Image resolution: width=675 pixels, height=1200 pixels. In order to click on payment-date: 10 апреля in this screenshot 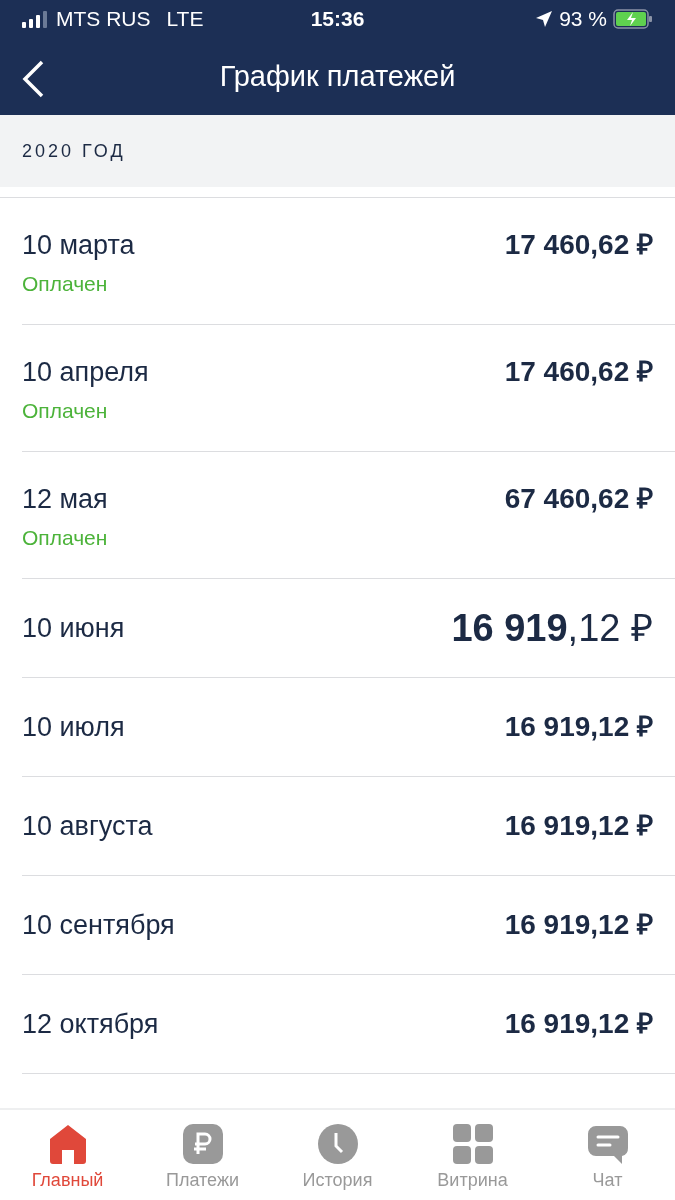, I will do `click(85, 372)`.